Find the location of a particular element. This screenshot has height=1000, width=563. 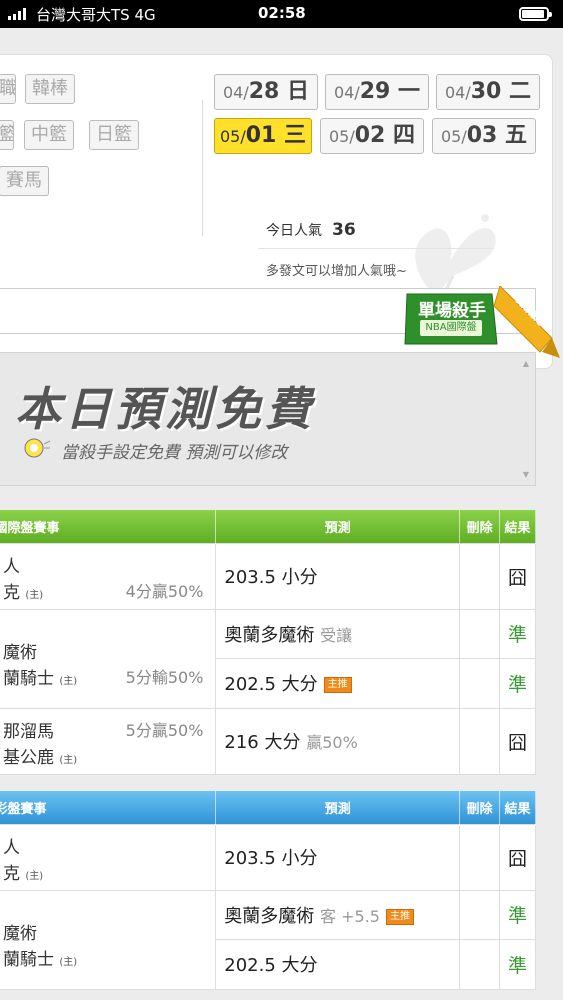

date-day: 29 一 is located at coordinates (390, 91).